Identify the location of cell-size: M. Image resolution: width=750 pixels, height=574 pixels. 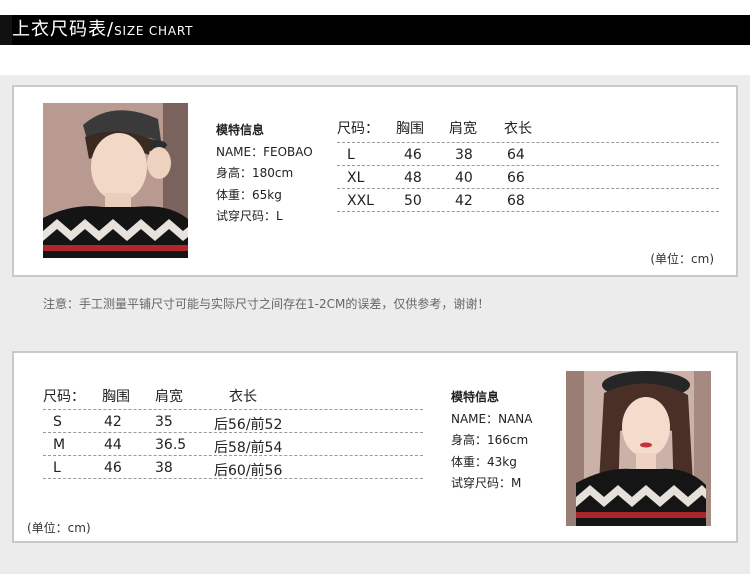
(59, 445).